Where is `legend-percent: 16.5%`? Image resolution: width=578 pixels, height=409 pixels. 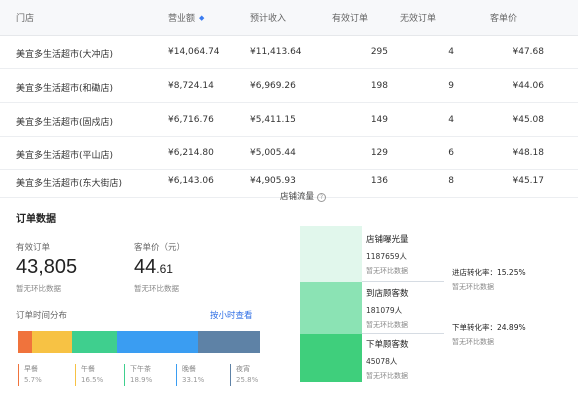 legend-percent: 16.5% is located at coordinates (92, 380).